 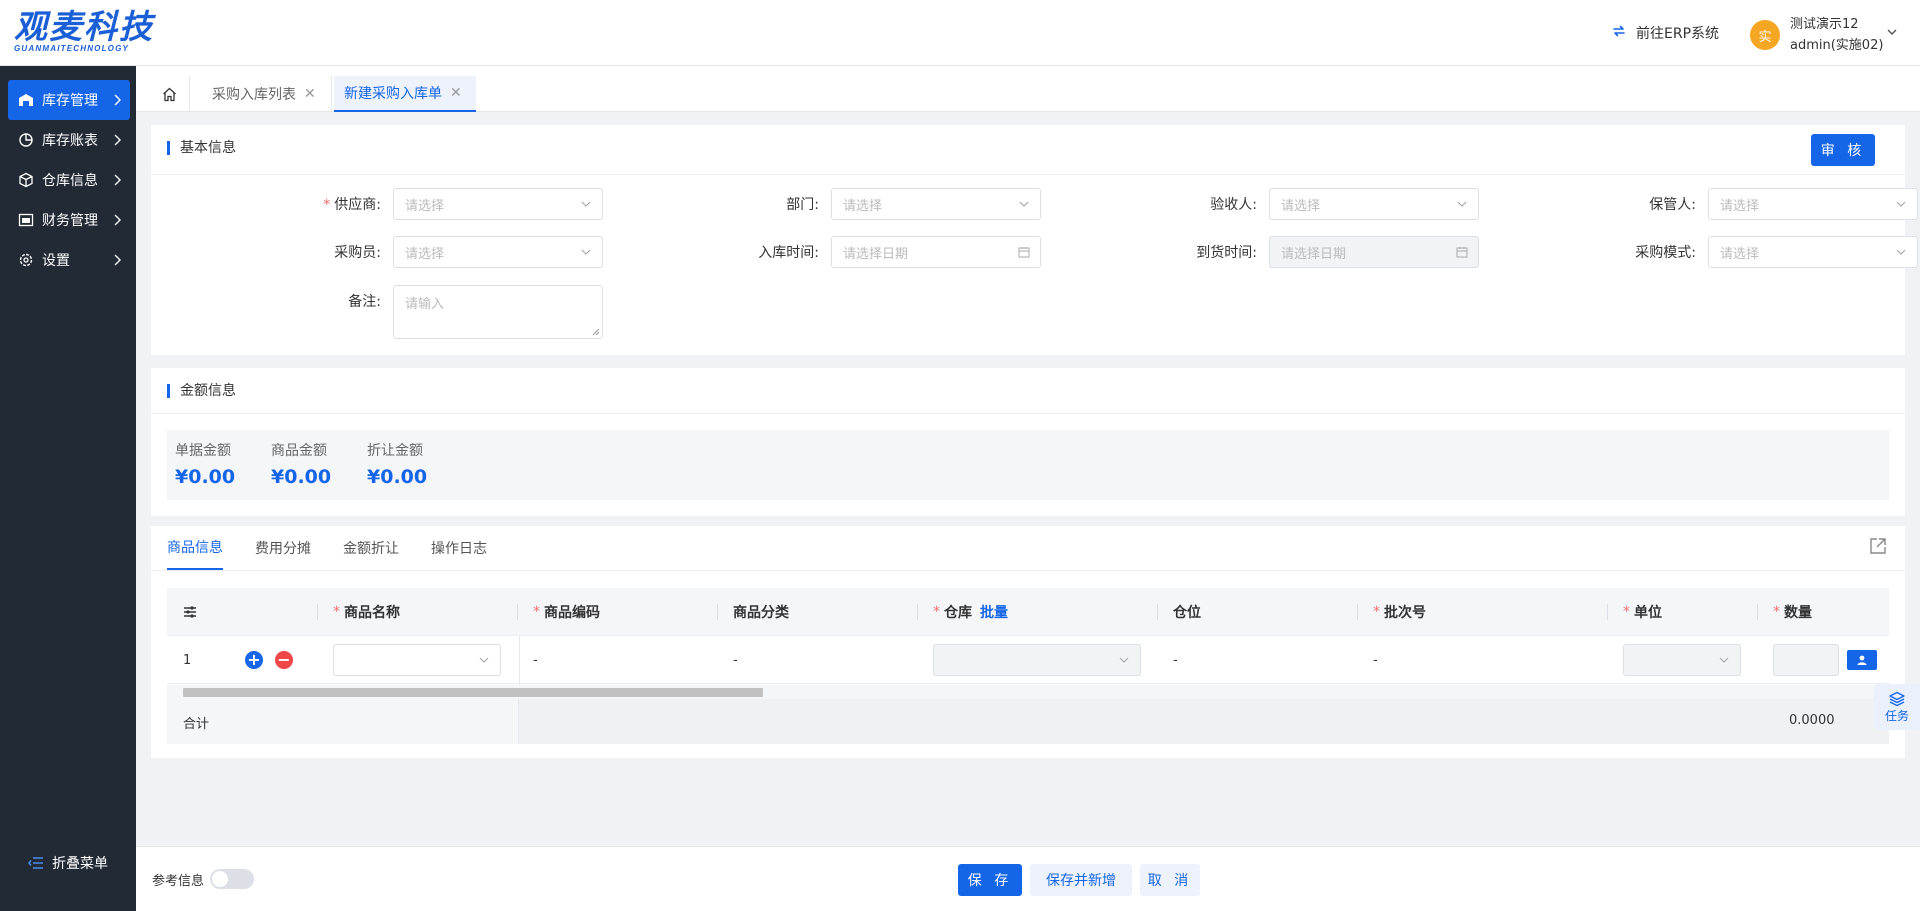 I want to click on column-header: 数量, so click(x=1798, y=613).